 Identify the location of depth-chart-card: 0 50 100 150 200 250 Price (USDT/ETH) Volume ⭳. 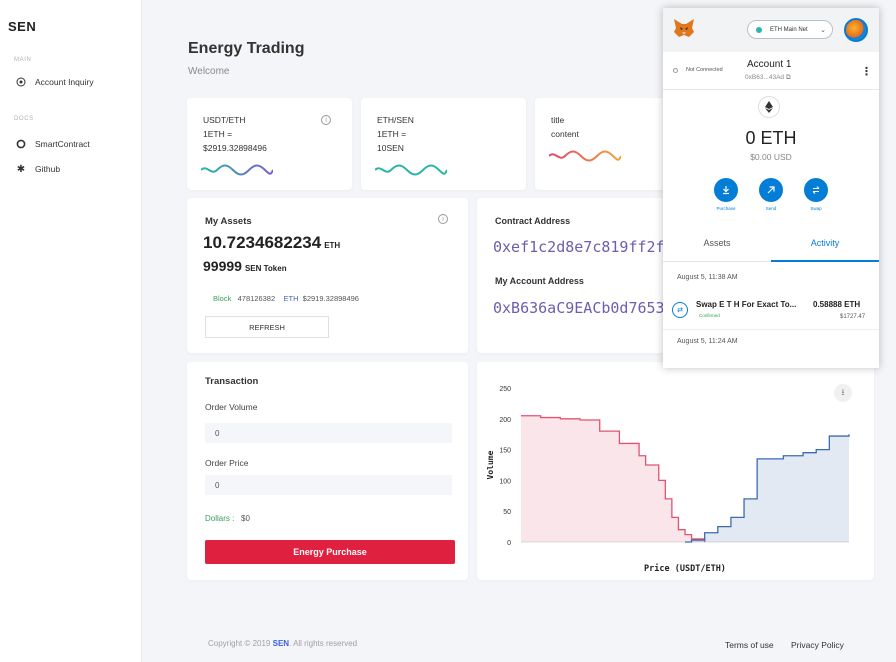
(675, 471).